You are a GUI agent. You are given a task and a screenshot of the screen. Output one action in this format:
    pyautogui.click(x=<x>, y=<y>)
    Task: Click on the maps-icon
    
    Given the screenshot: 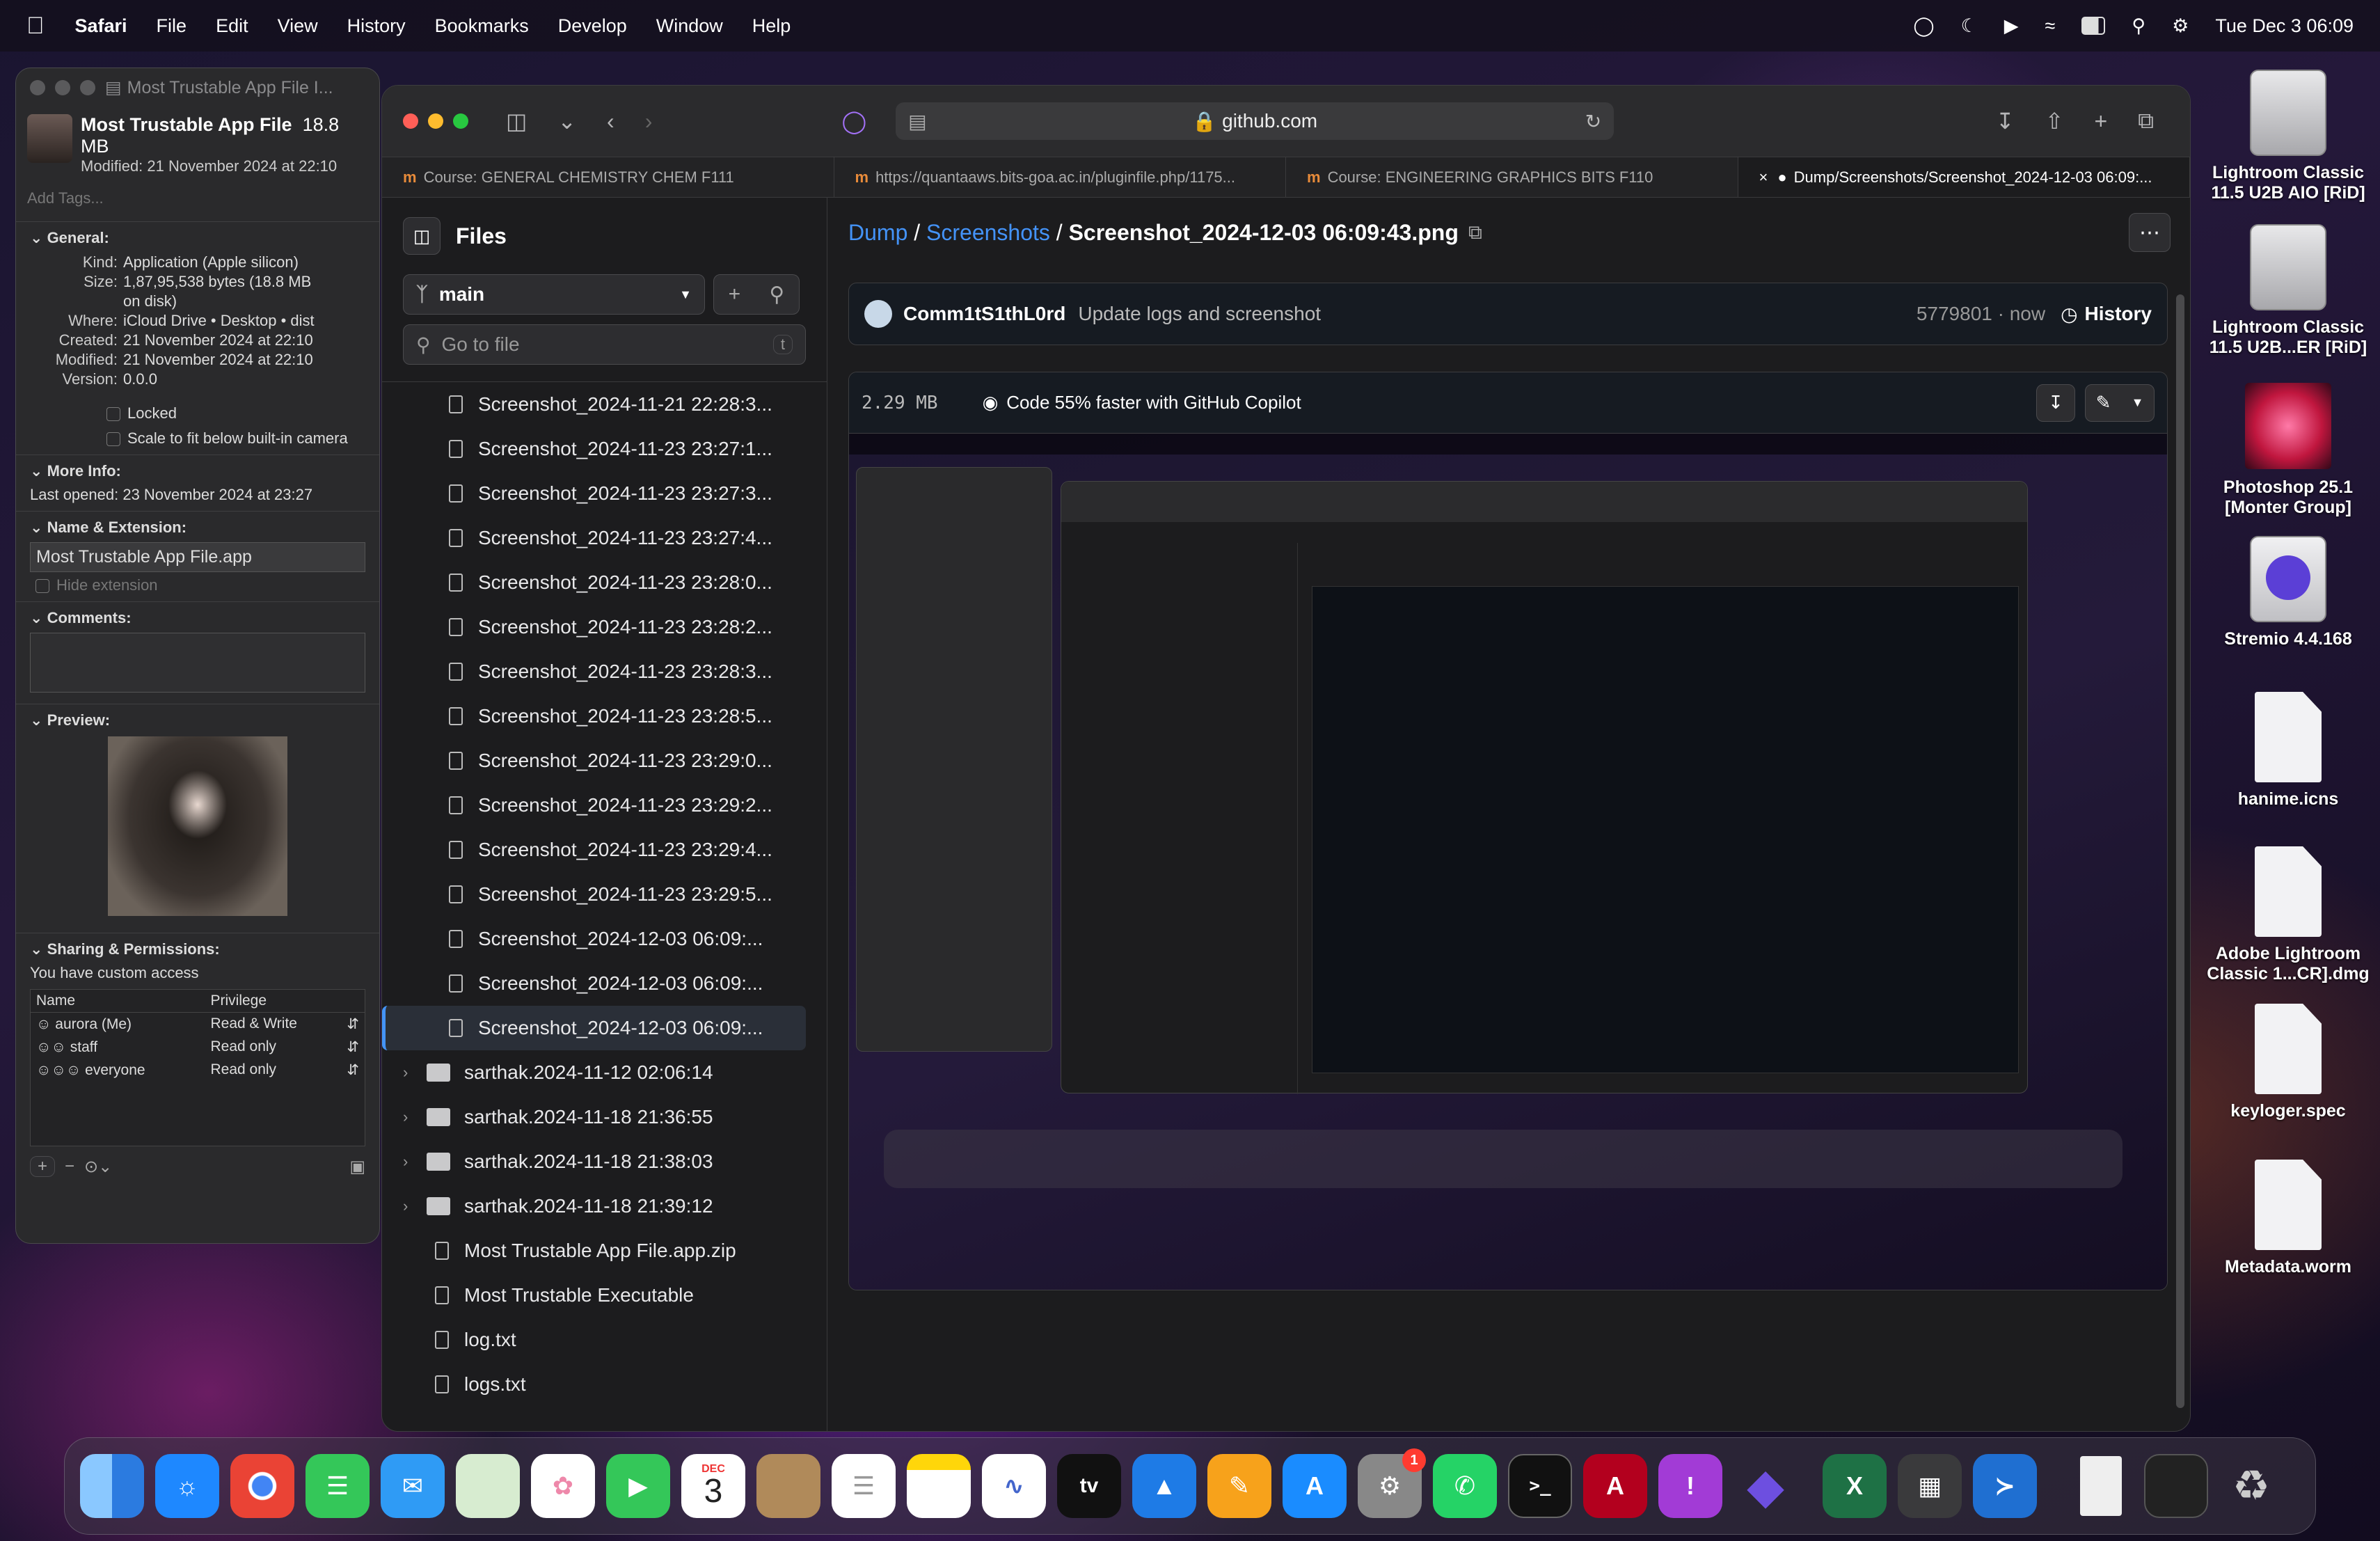 What is the action you would take?
    pyautogui.click(x=488, y=1486)
    